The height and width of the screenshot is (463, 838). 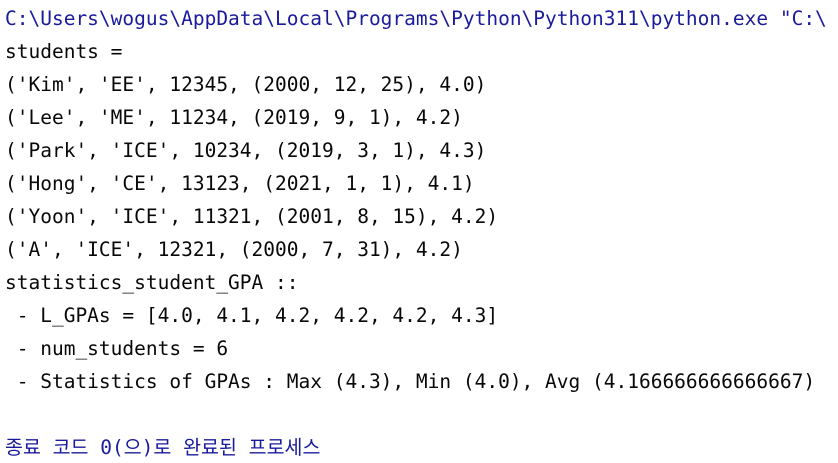 What do you see at coordinates (163, 447) in the screenshot?
I see `process-exit-message: 종료 코드 0(으)로 완료된 프로세스` at bounding box center [163, 447].